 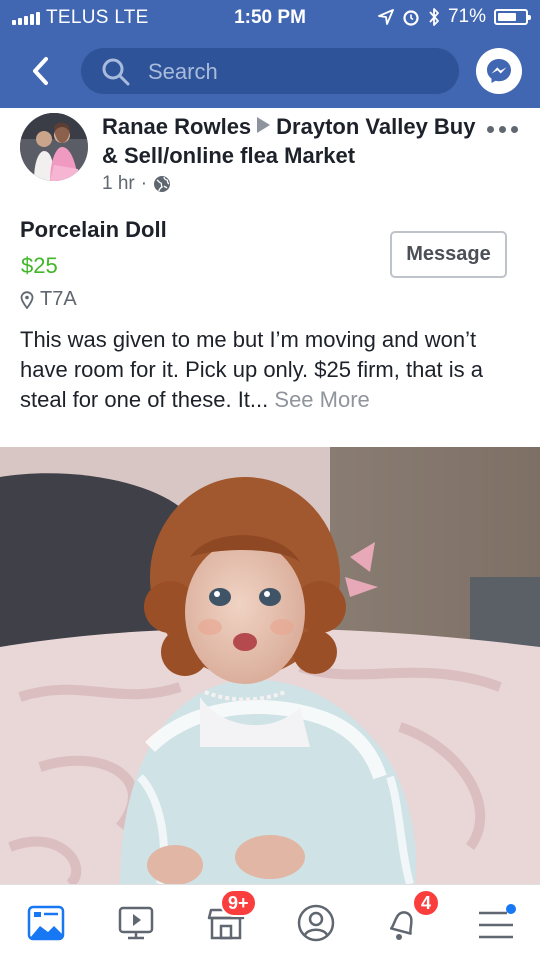 What do you see at coordinates (321, 399) in the screenshot?
I see `see-more-link: See More` at bounding box center [321, 399].